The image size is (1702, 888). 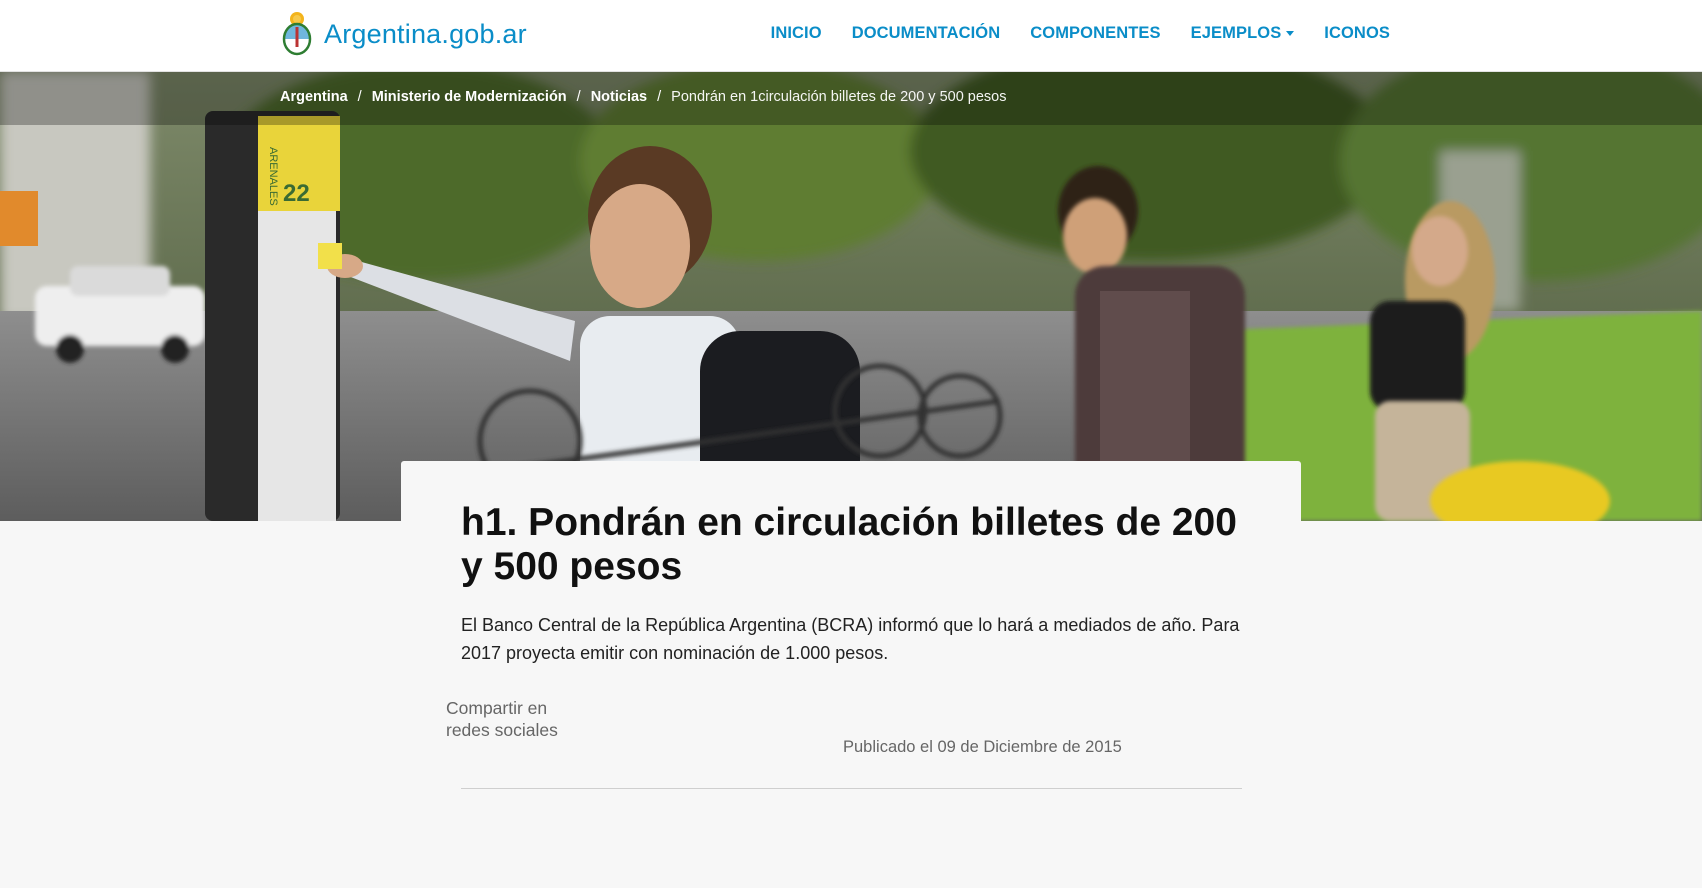 What do you see at coordinates (851, 788) in the screenshot?
I see `divider` at bounding box center [851, 788].